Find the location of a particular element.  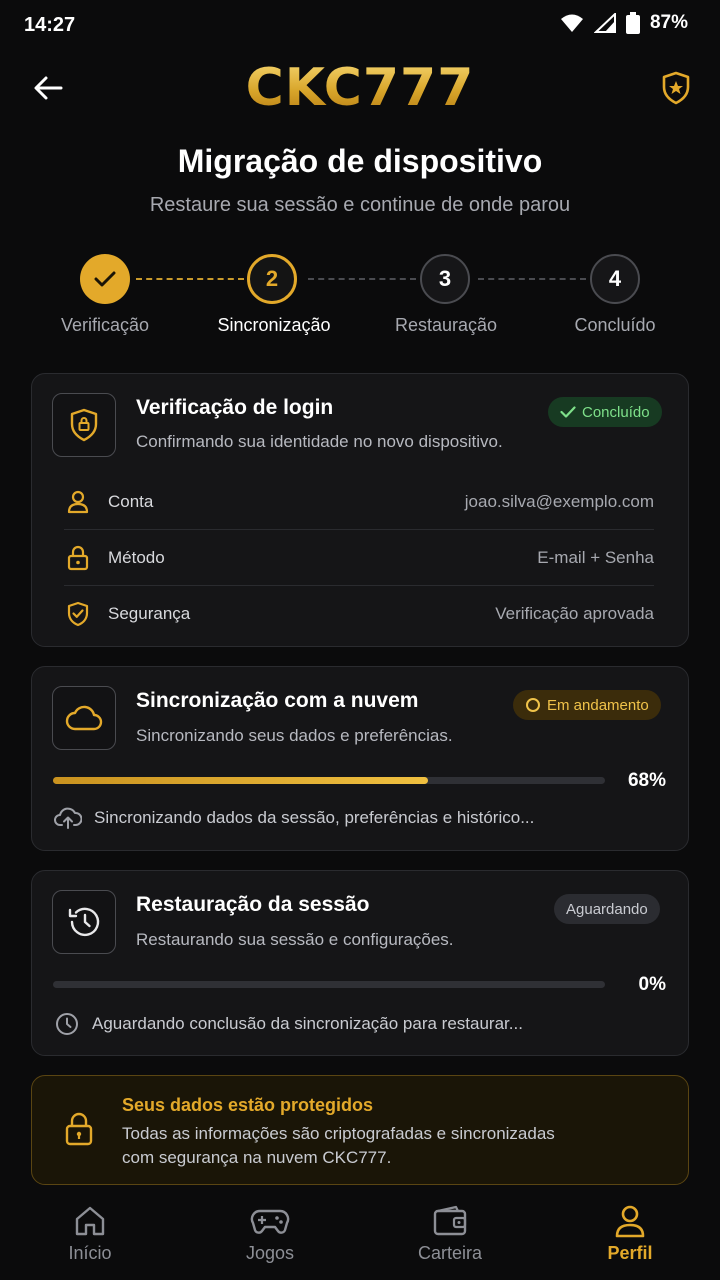

sync-card-subtitle: Sincronizando seus dados e preferências. is located at coordinates (294, 735).